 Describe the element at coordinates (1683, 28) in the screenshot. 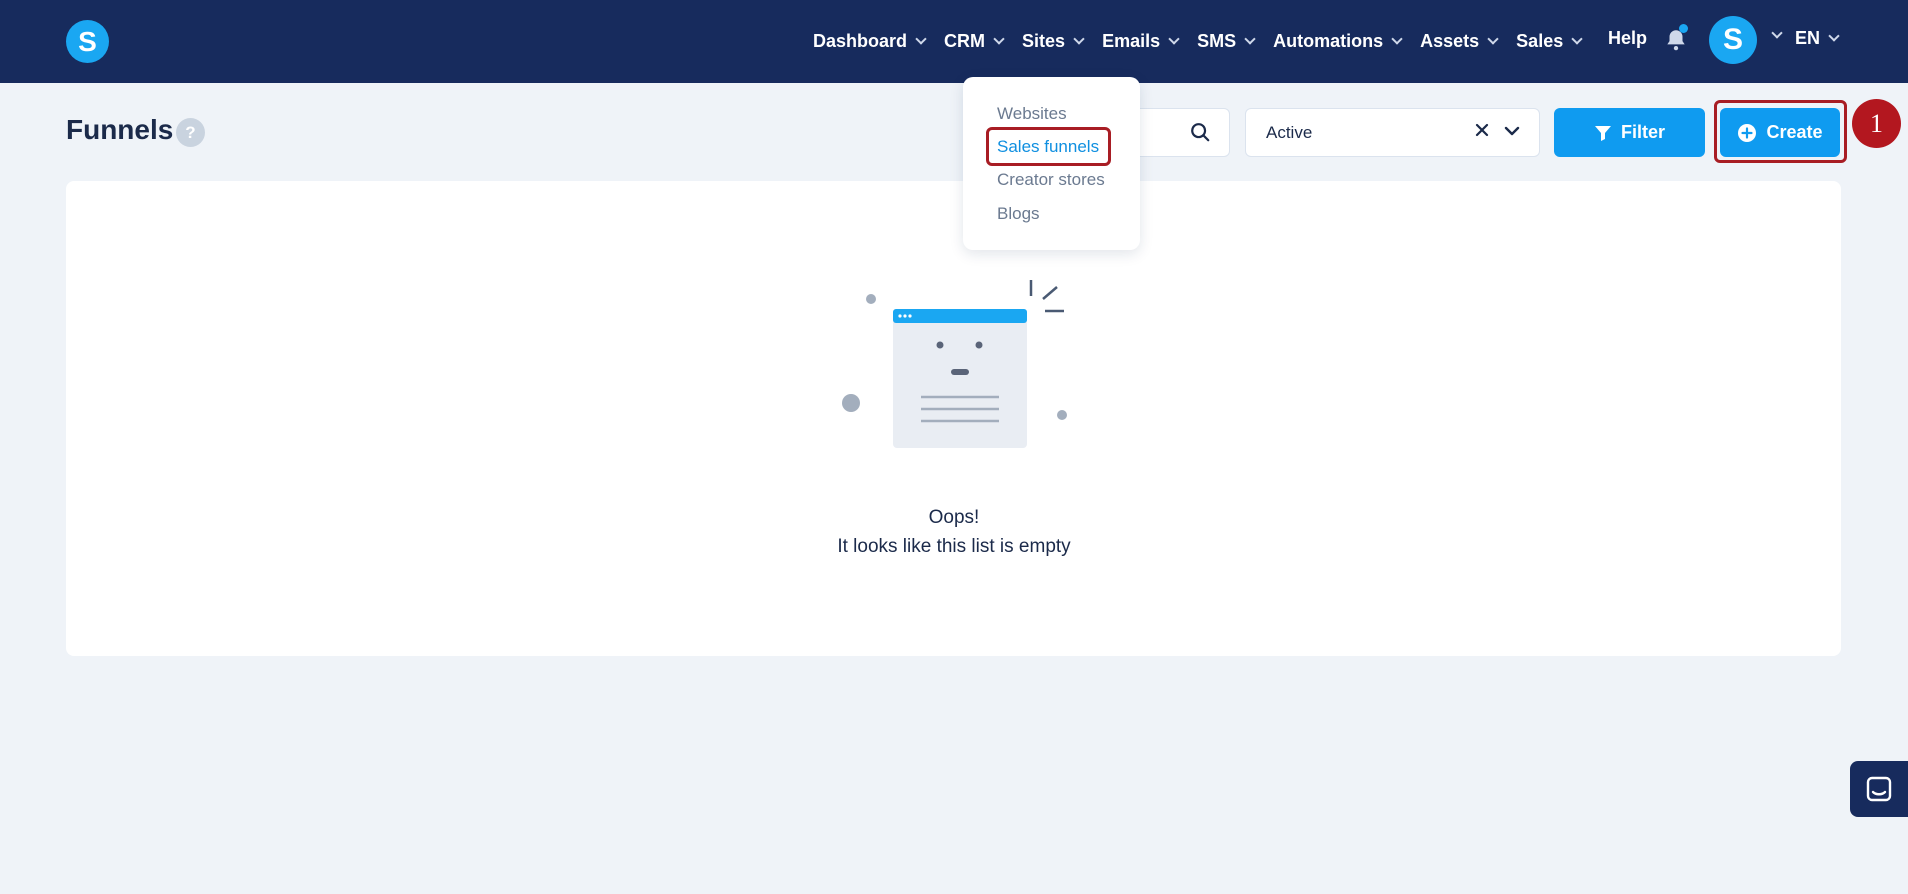

I see `notification-dot` at that location.